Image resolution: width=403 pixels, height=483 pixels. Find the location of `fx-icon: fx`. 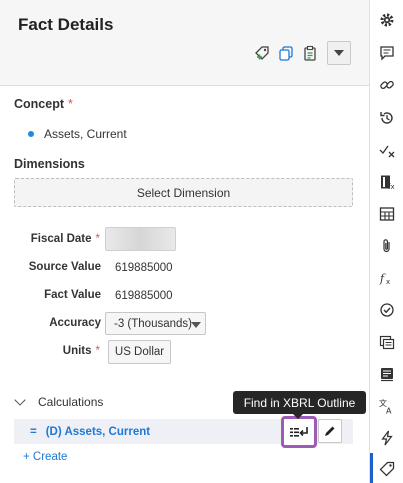

fx-icon: fx is located at coordinates (387, 278).